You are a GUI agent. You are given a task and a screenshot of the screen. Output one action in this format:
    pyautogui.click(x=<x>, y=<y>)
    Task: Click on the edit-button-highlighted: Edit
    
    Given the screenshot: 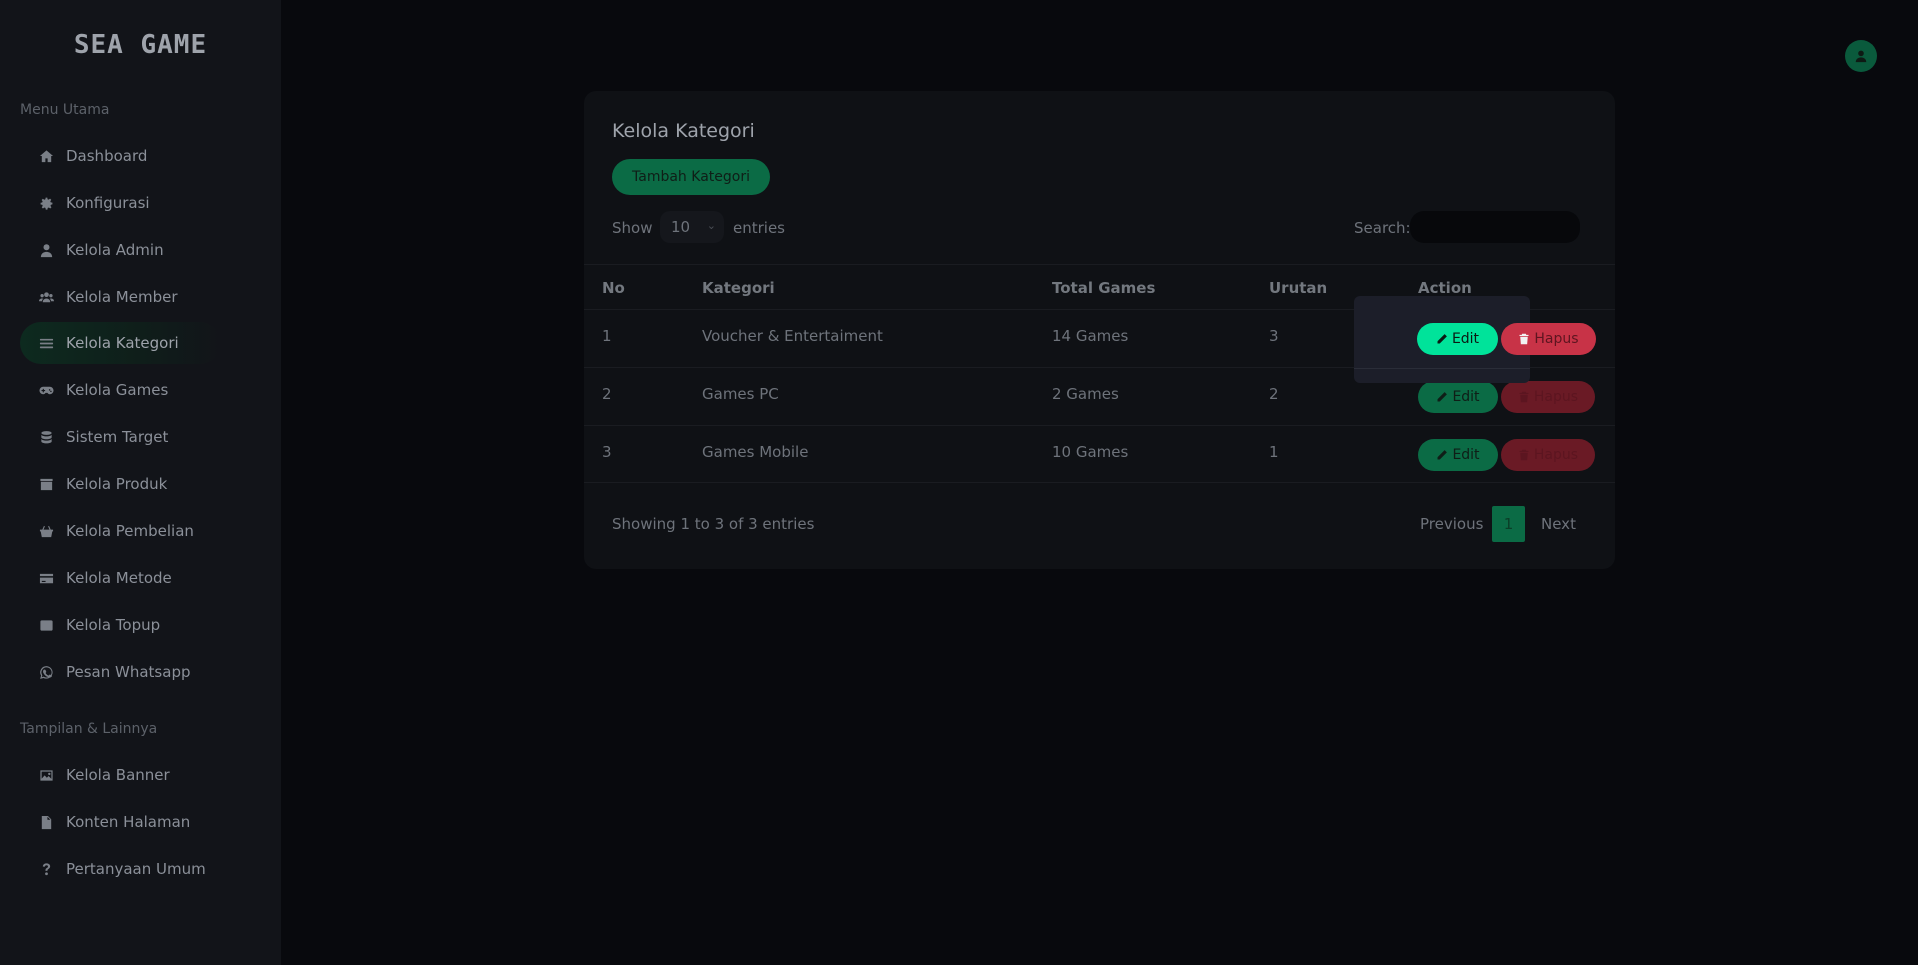 What is the action you would take?
    pyautogui.click(x=1457, y=339)
    